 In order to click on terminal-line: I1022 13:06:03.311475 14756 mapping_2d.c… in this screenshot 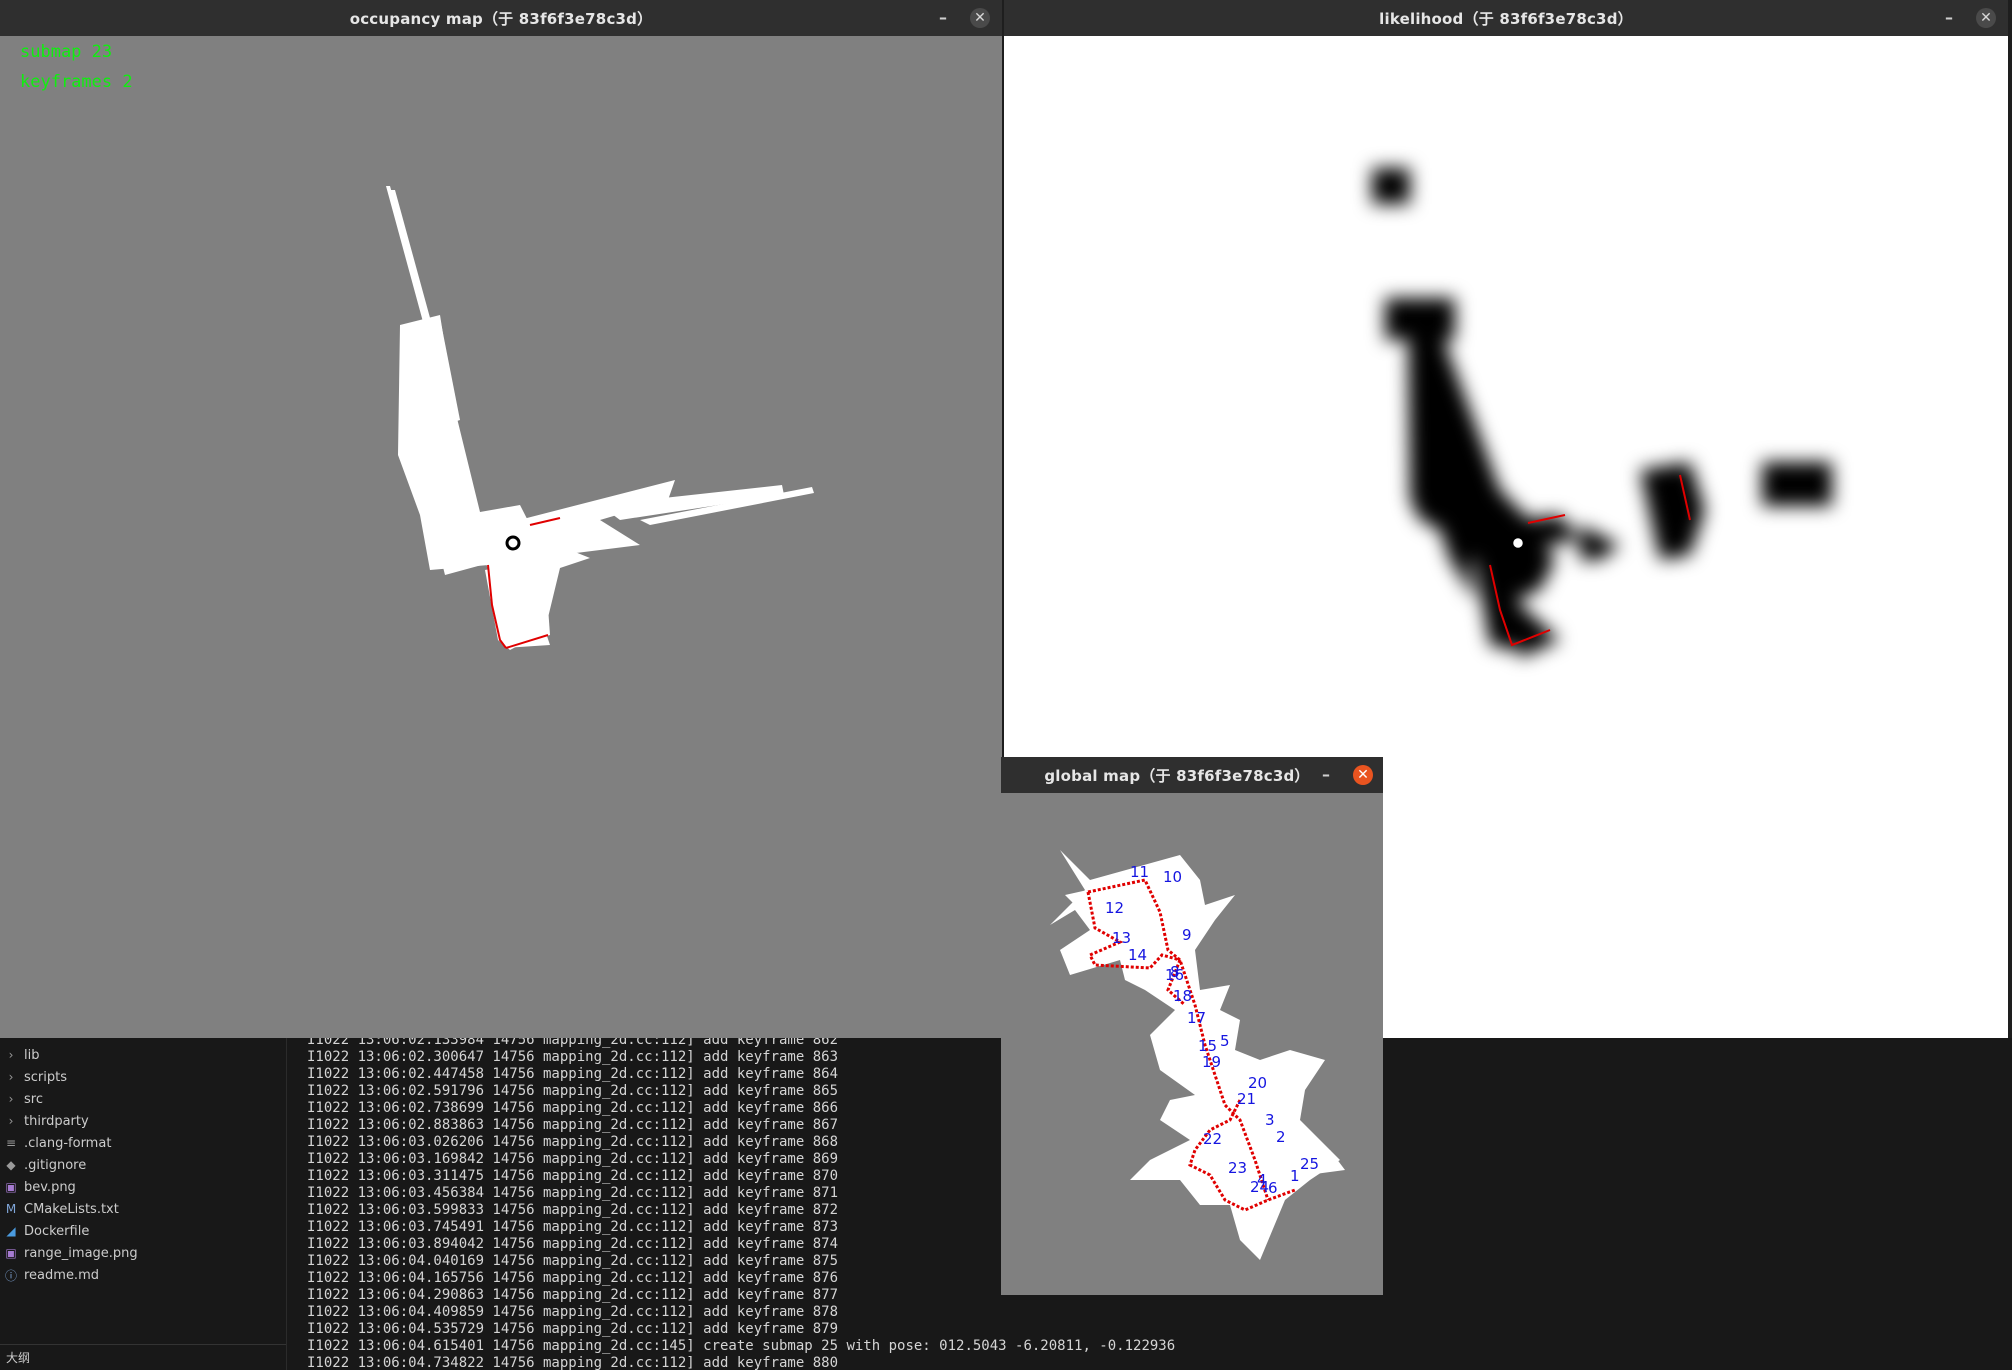, I will do `click(573, 1176)`.